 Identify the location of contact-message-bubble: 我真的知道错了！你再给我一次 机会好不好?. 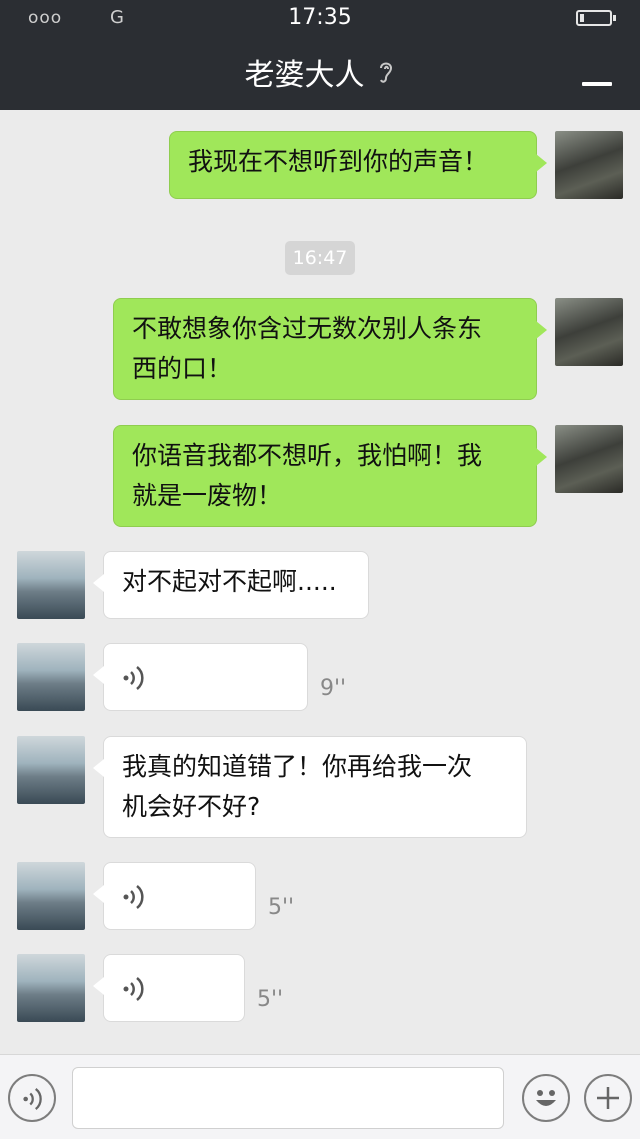
(310, 787).